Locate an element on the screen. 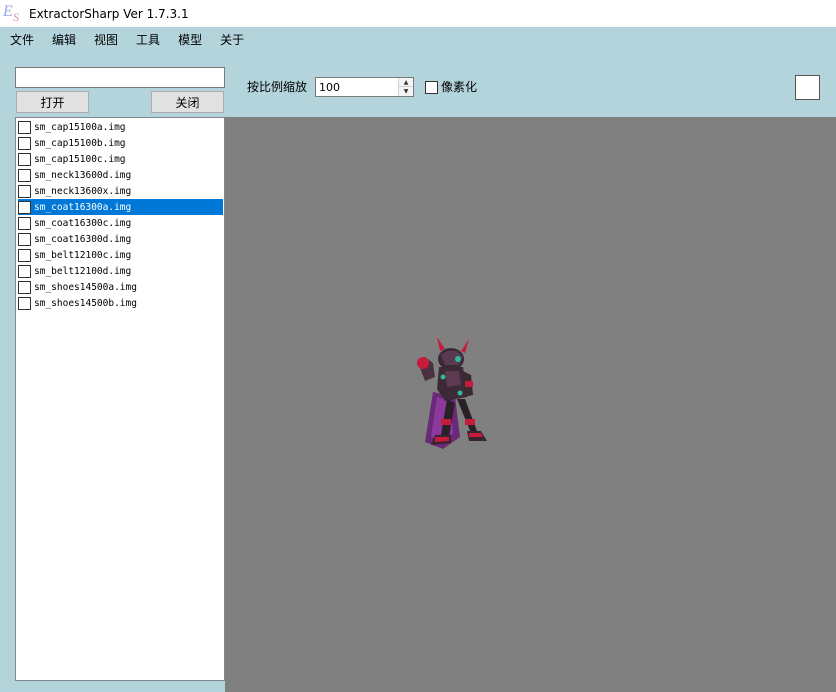  menu-edit: 编辑 is located at coordinates (64, 40).